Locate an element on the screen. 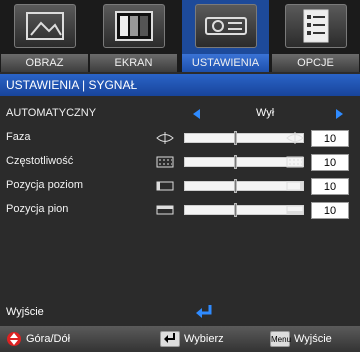 This screenshot has width=360, height=352. auto-row: AUTOMATYCZNY Wył is located at coordinates (180, 114).